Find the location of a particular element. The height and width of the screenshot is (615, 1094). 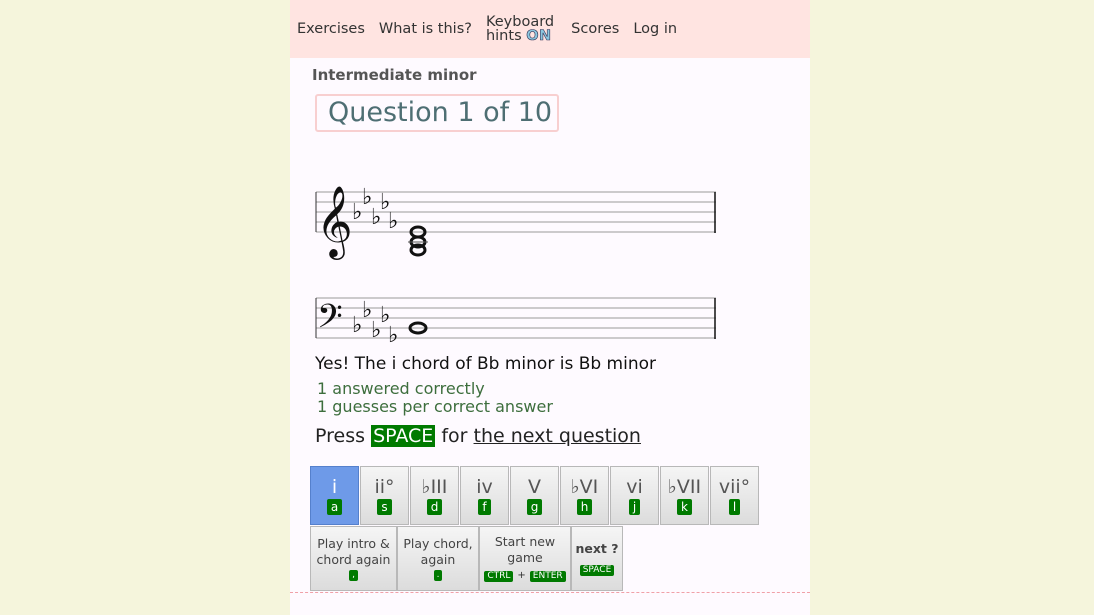

next-button: next ? SPACE is located at coordinates (597, 558).